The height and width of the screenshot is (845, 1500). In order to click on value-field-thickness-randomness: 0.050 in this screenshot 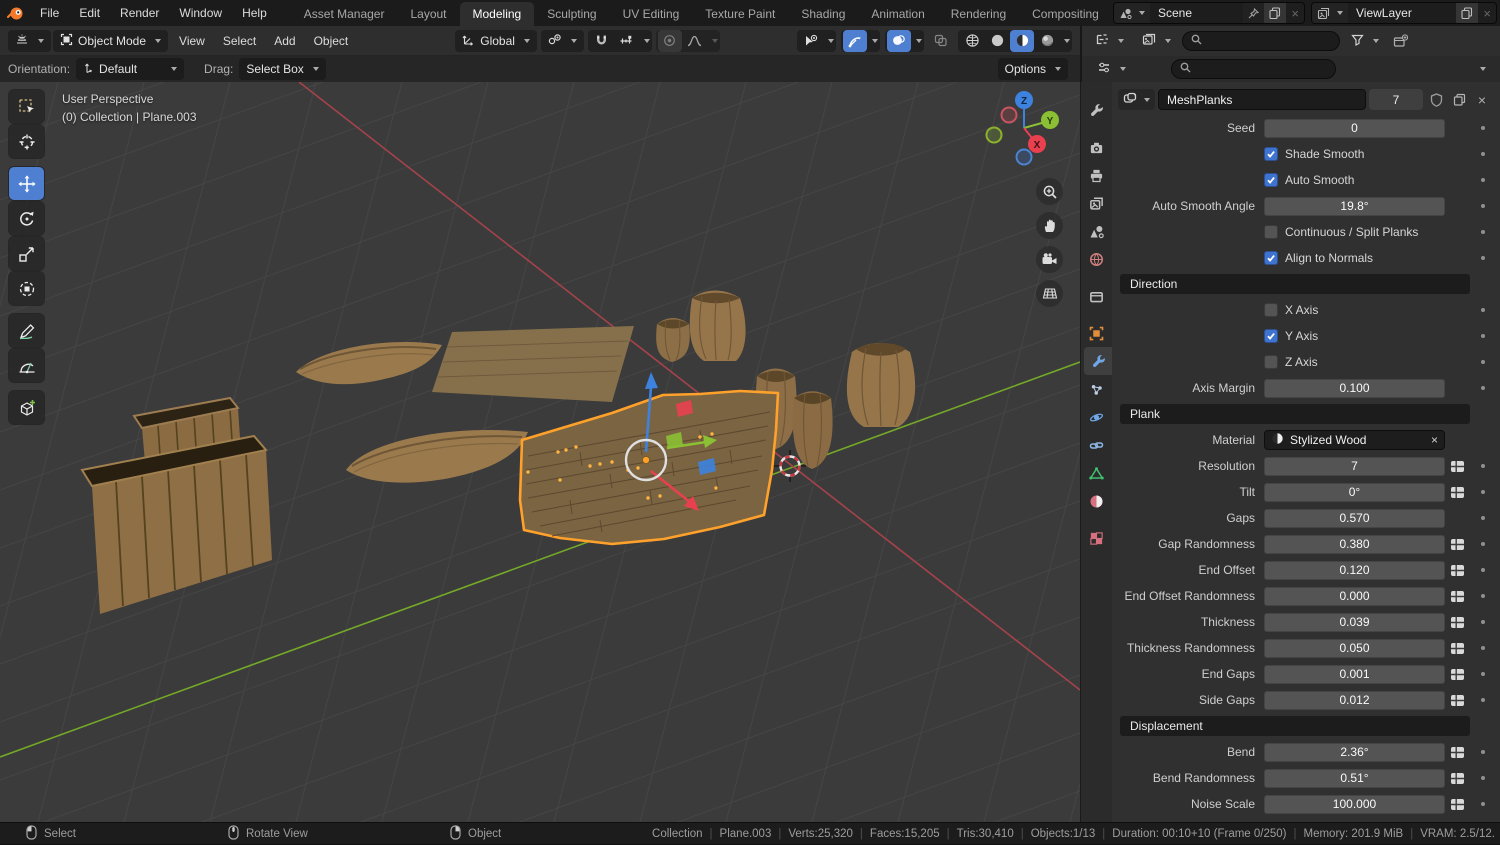, I will do `click(1354, 648)`.